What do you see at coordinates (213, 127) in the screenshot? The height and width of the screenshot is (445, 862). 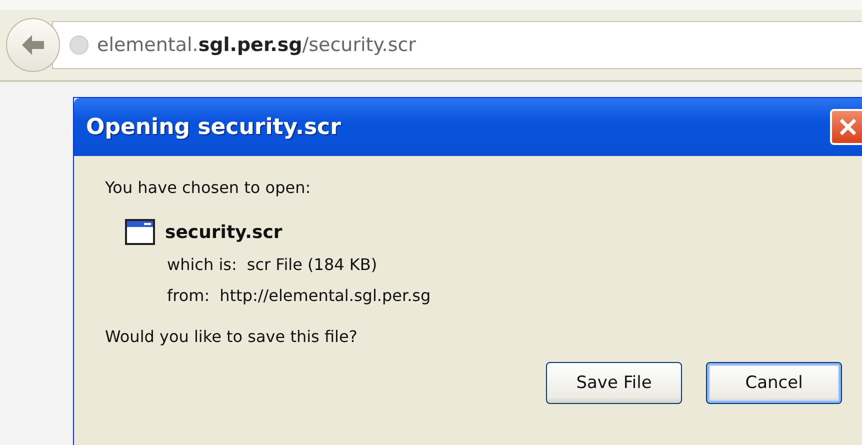 I see `dialog-title: Opening security.scr` at bounding box center [213, 127].